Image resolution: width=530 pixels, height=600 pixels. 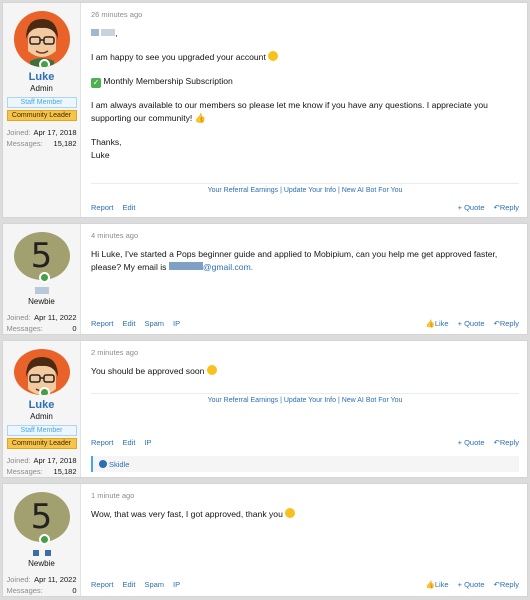 What do you see at coordinates (108, 32) in the screenshot?
I see `redacted-name` at bounding box center [108, 32].